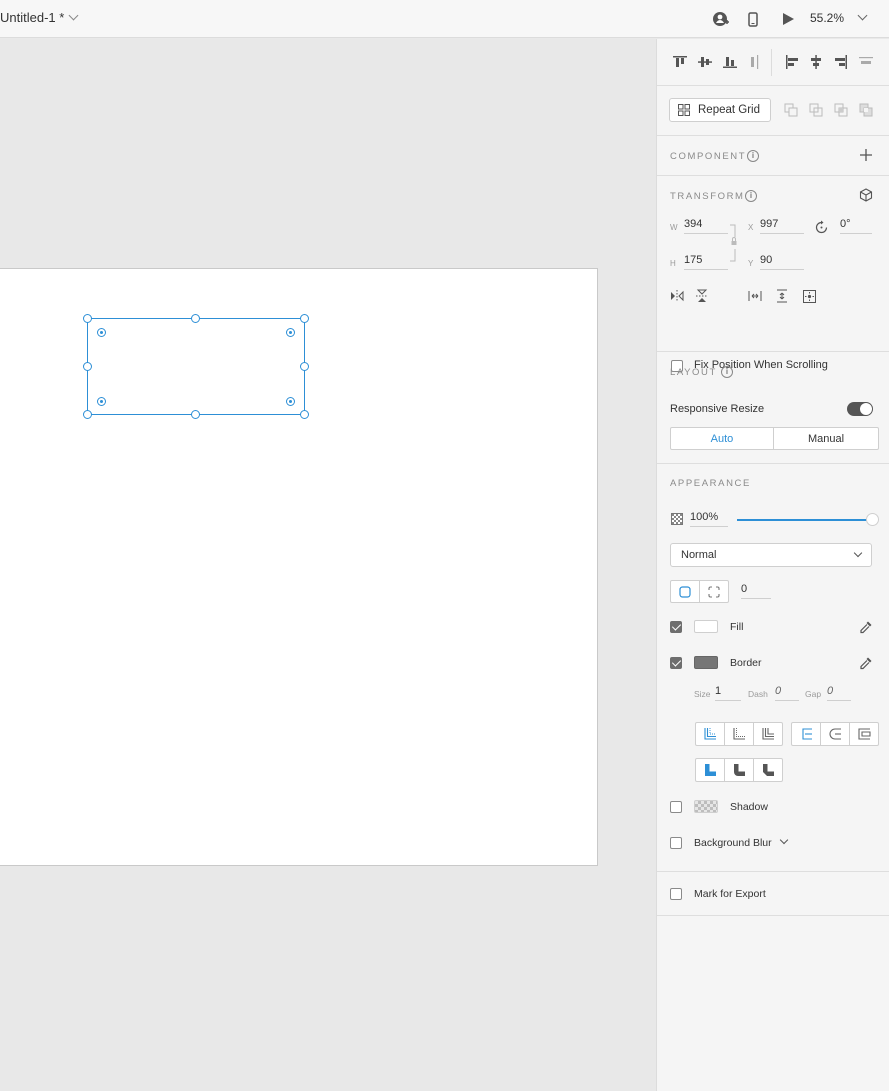 This screenshot has width=889, height=1091. I want to click on join-miter-button, so click(710, 770).